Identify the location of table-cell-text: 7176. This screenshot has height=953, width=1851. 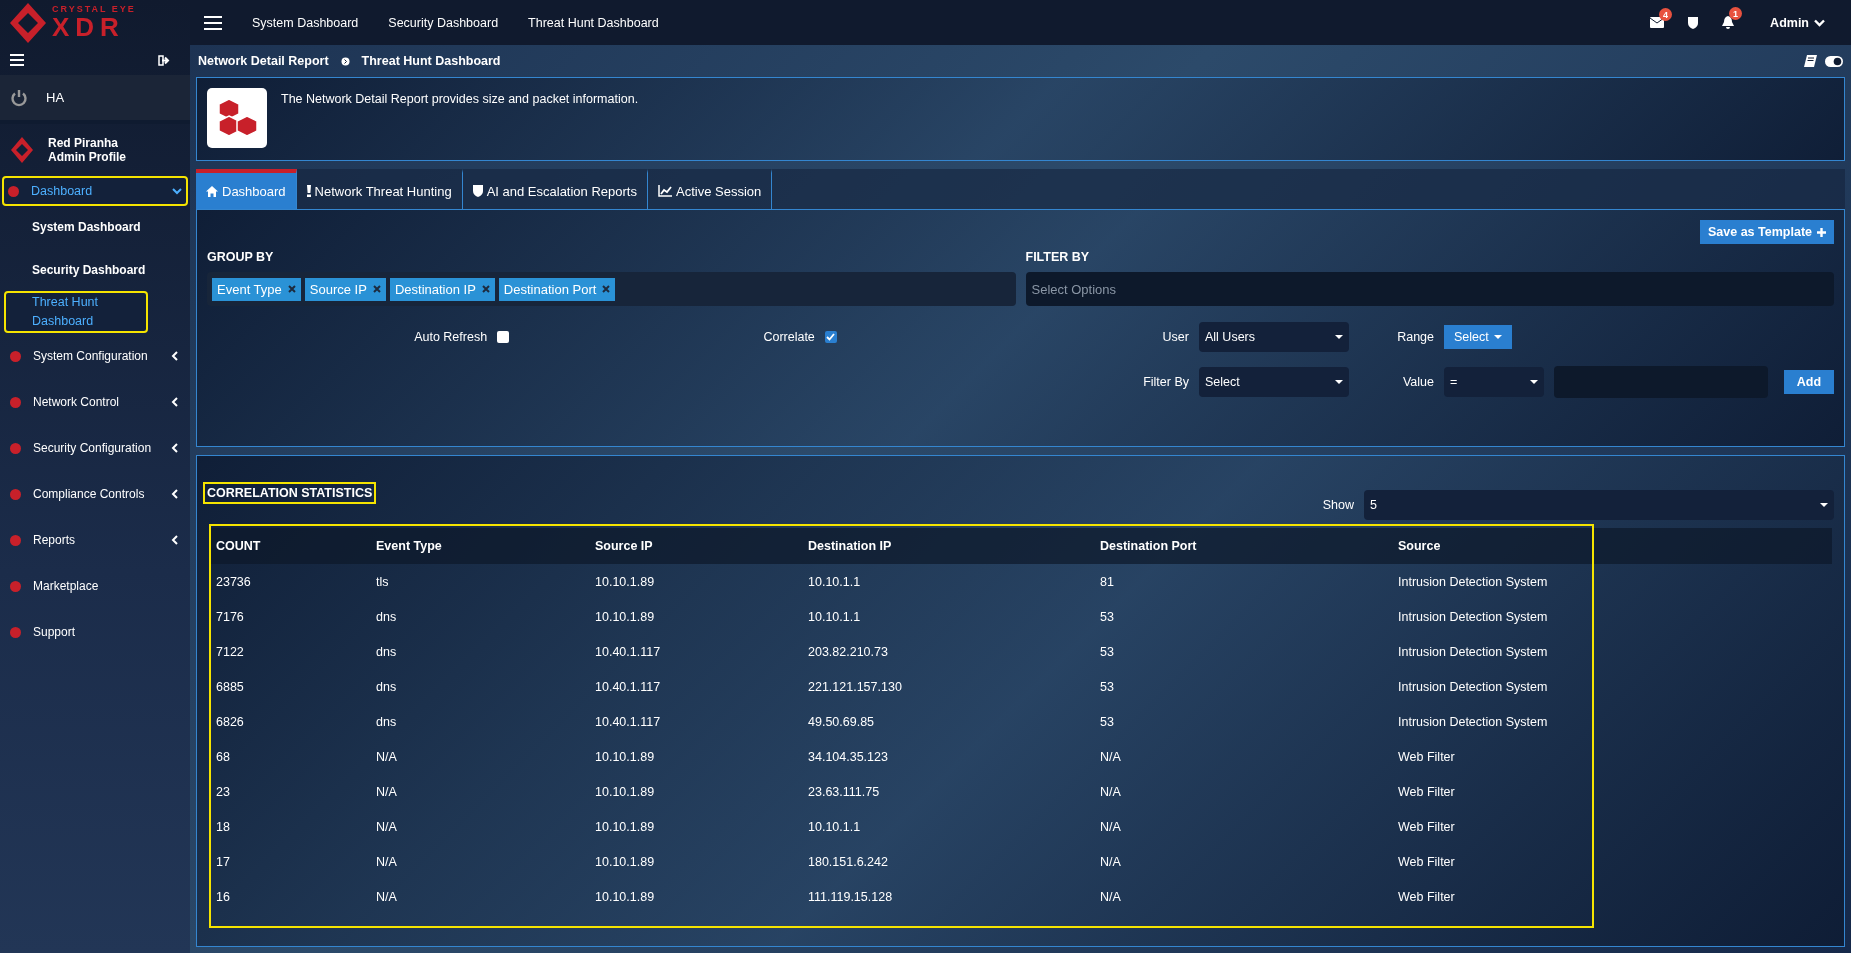
(230, 616).